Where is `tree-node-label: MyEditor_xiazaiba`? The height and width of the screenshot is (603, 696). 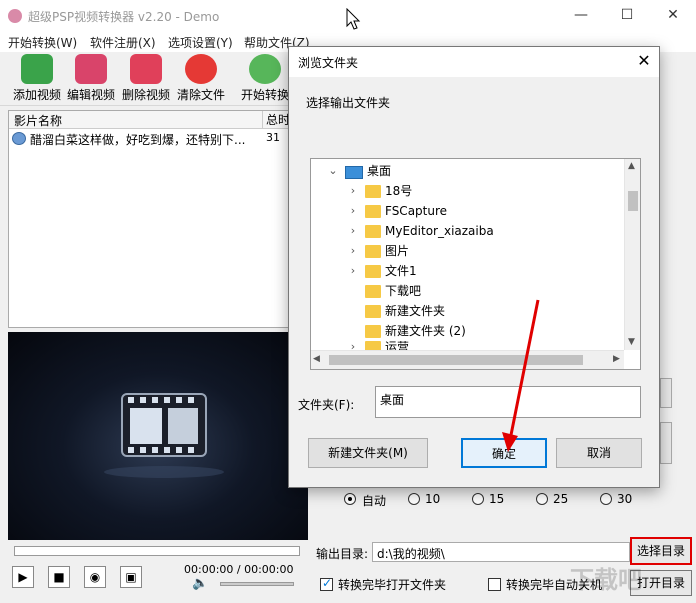
tree-node-label: MyEditor_xiazaiba is located at coordinates (439, 231).